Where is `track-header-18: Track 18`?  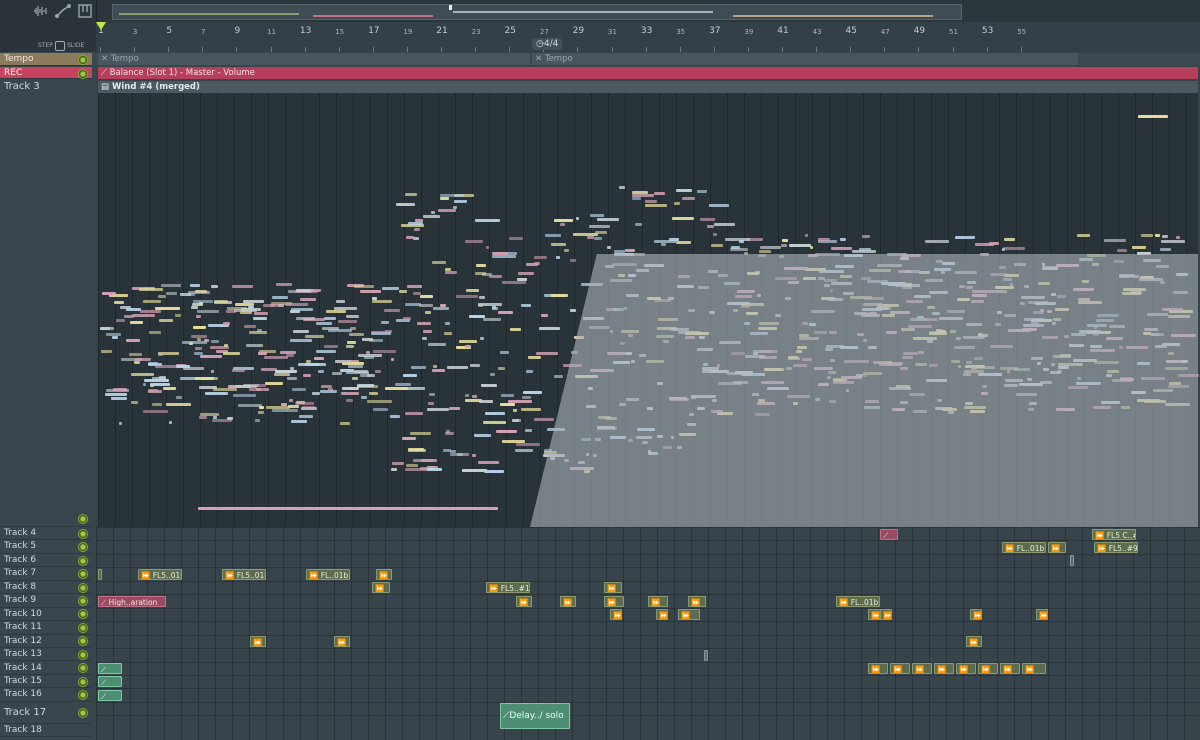
track-header-18: Track 18 is located at coordinates (46, 731).